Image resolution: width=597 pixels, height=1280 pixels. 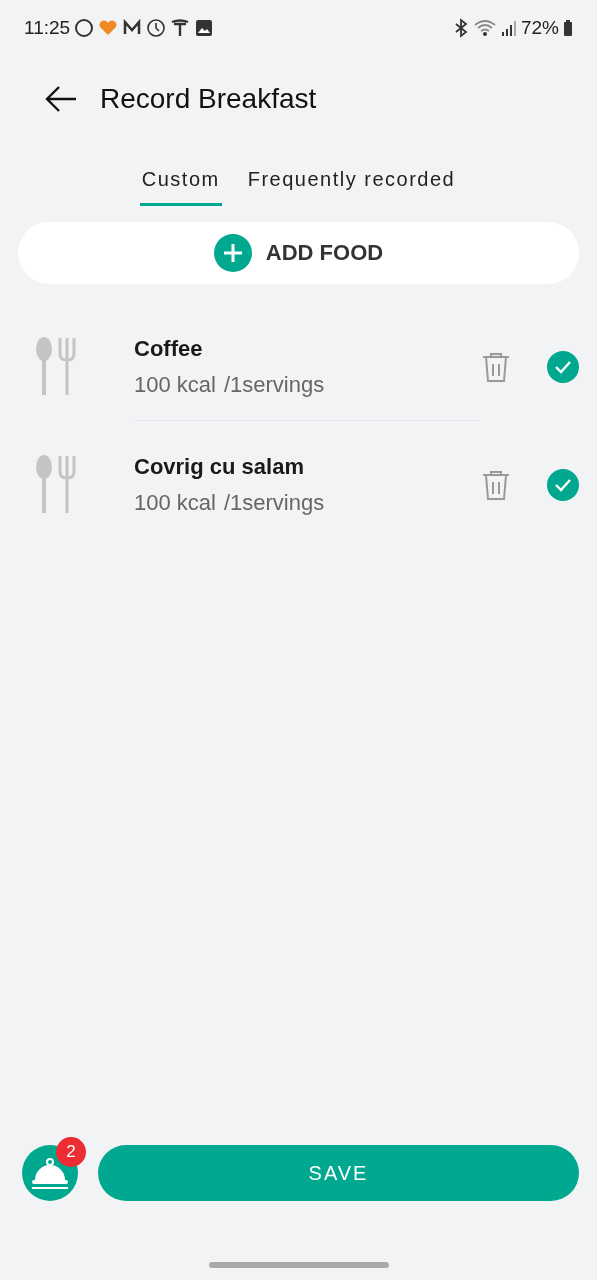 What do you see at coordinates (539, 28) in the screenshot?
I see `battery-level: 72%` at bounding box center [539, 28].